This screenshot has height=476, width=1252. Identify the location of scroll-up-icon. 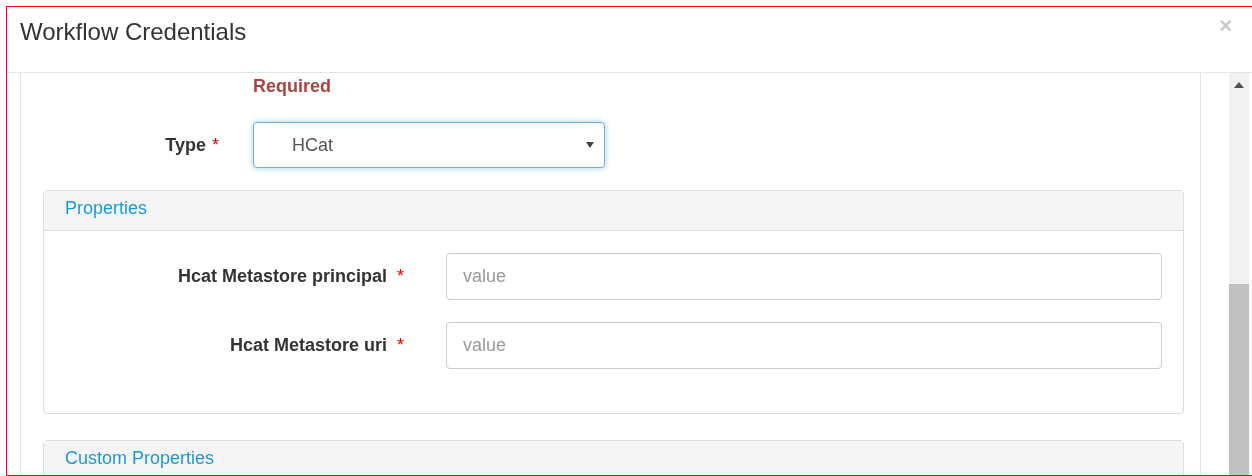
(1239, 85).